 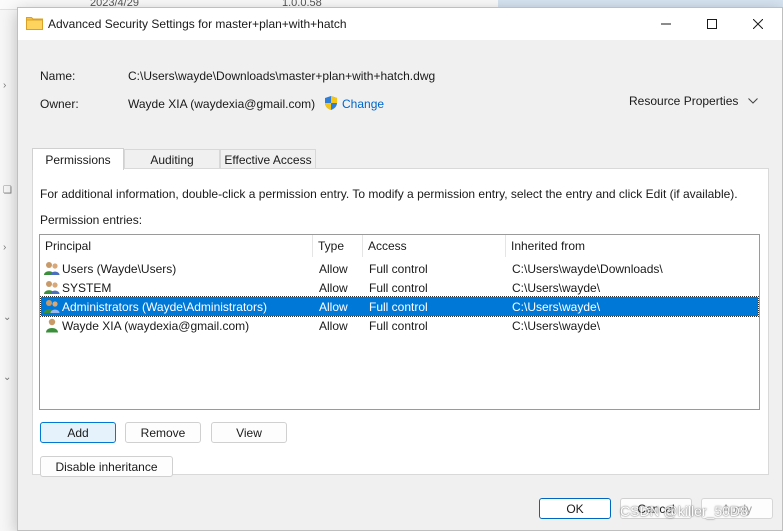 I want to click on view-button-label: View, so click(x=249, y=432).